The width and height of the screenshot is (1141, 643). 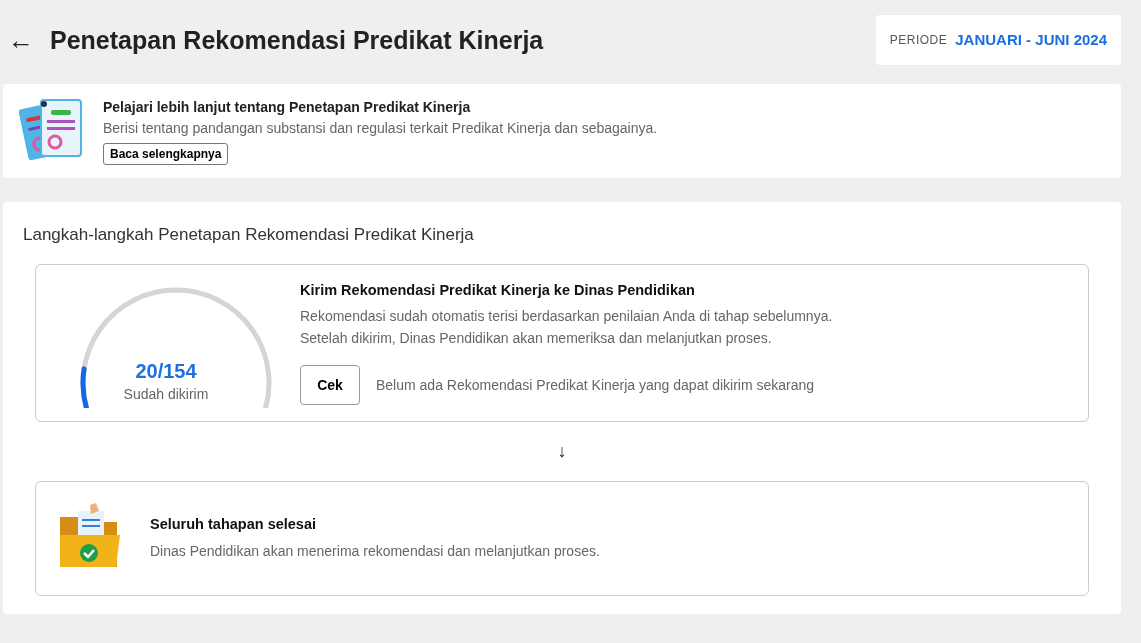 What do you see at coordinates (918, 40) in the screenshot?
I see `period-label: PERIODE` at bounding box center [918, 40].